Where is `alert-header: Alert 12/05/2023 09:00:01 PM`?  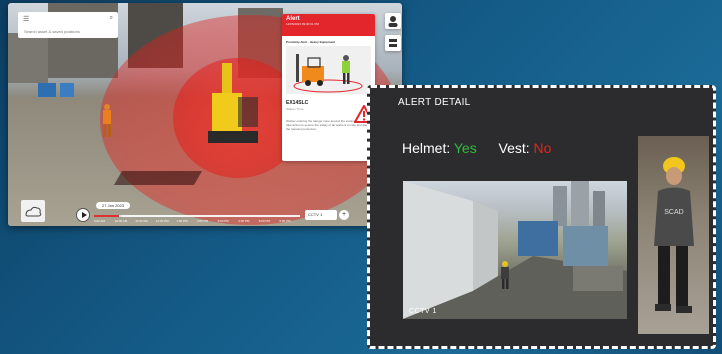
alert-header: Alert 12/05/2023 09:00:01 PM is located at coordinates (328, 25).